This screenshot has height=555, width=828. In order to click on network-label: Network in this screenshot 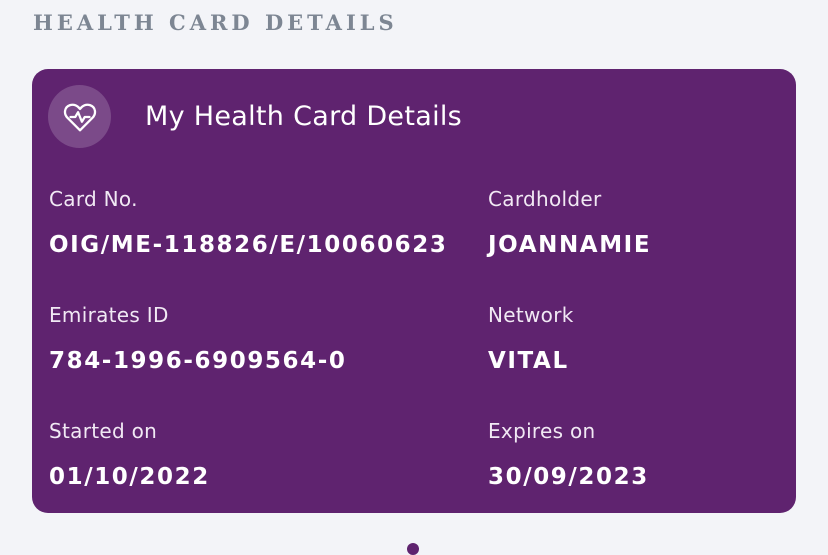, I will do `click(531, 315)`.